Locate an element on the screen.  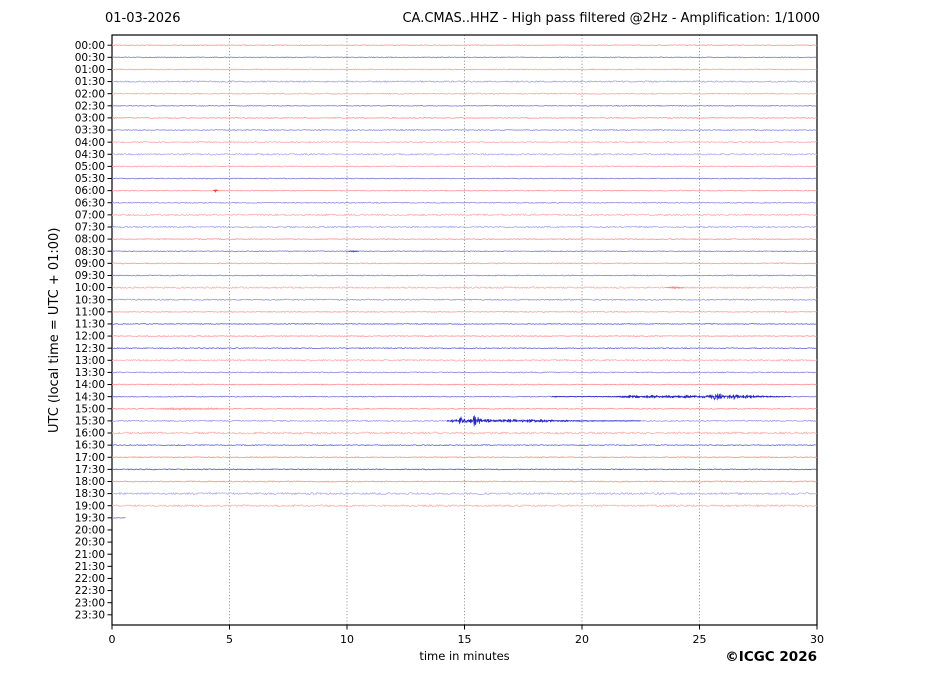
y-tick-label: 14:00 is located at coordinates (90, 385).